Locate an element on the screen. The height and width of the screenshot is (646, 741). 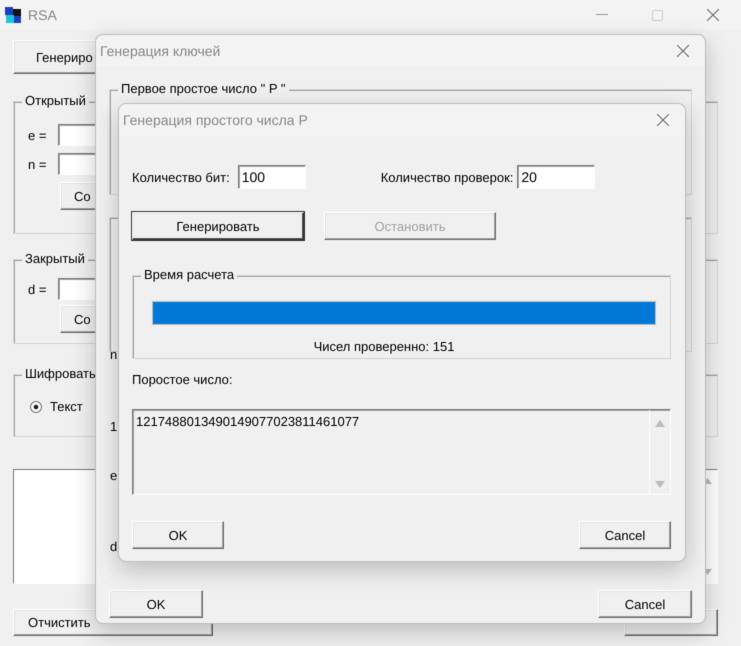
scroll-up-icon is located at coordinates (660, 423).